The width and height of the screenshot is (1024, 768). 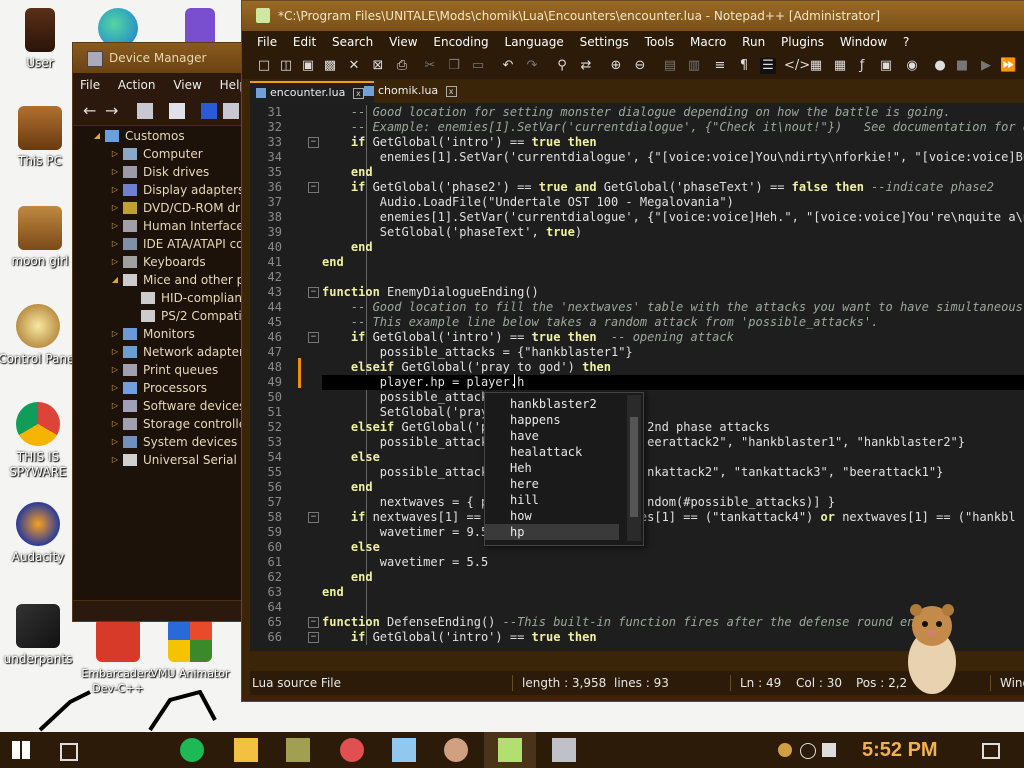 I want to click on close-all-icon: ⊠, so click(x=378, y=66).